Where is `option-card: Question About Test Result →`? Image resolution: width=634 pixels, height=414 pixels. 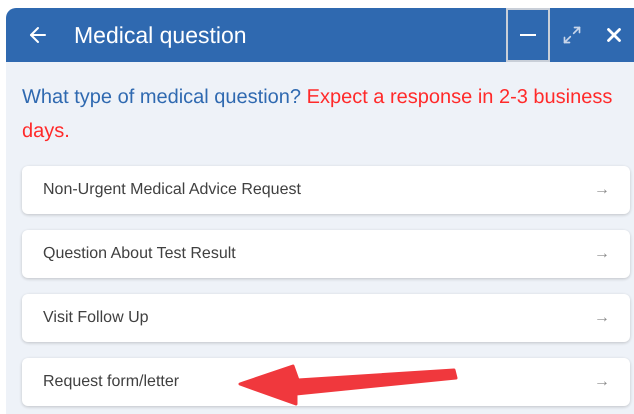
option-card: Question About Test Result → is located at coordinates (326, 254).